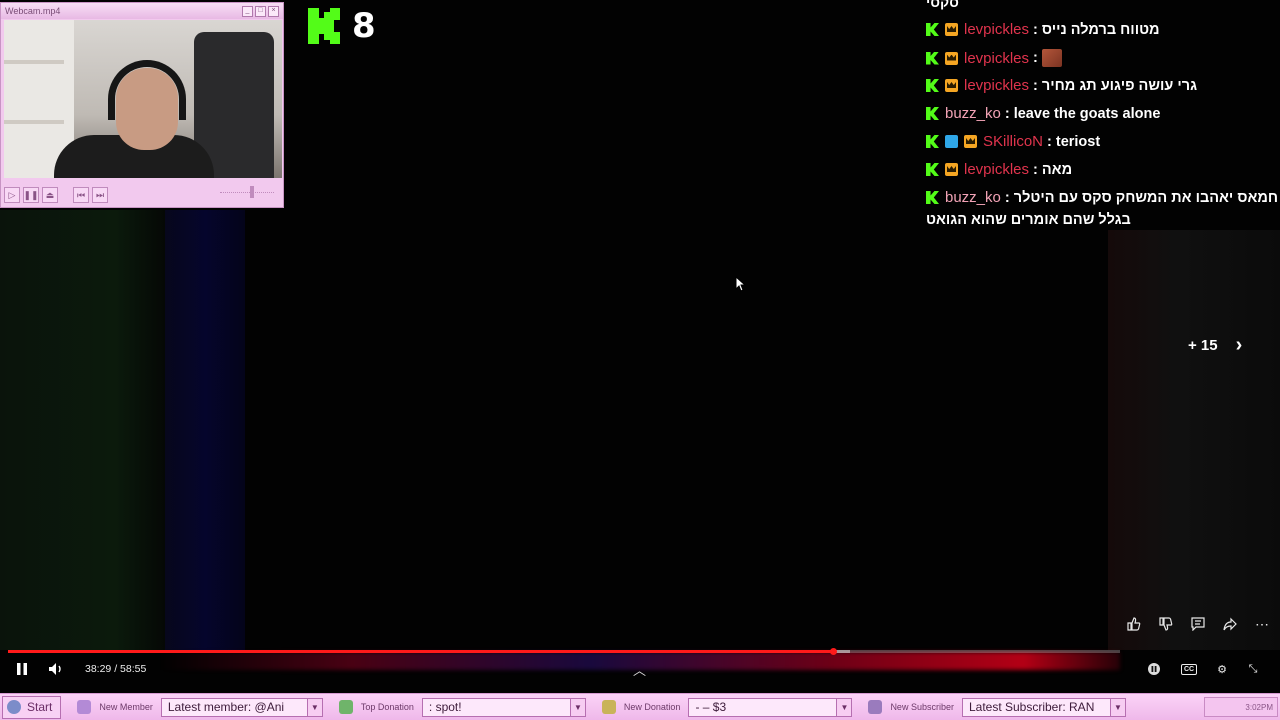 This screenshot has height=720, width=1280. I want to click on webcam-video, so click(143, 99).